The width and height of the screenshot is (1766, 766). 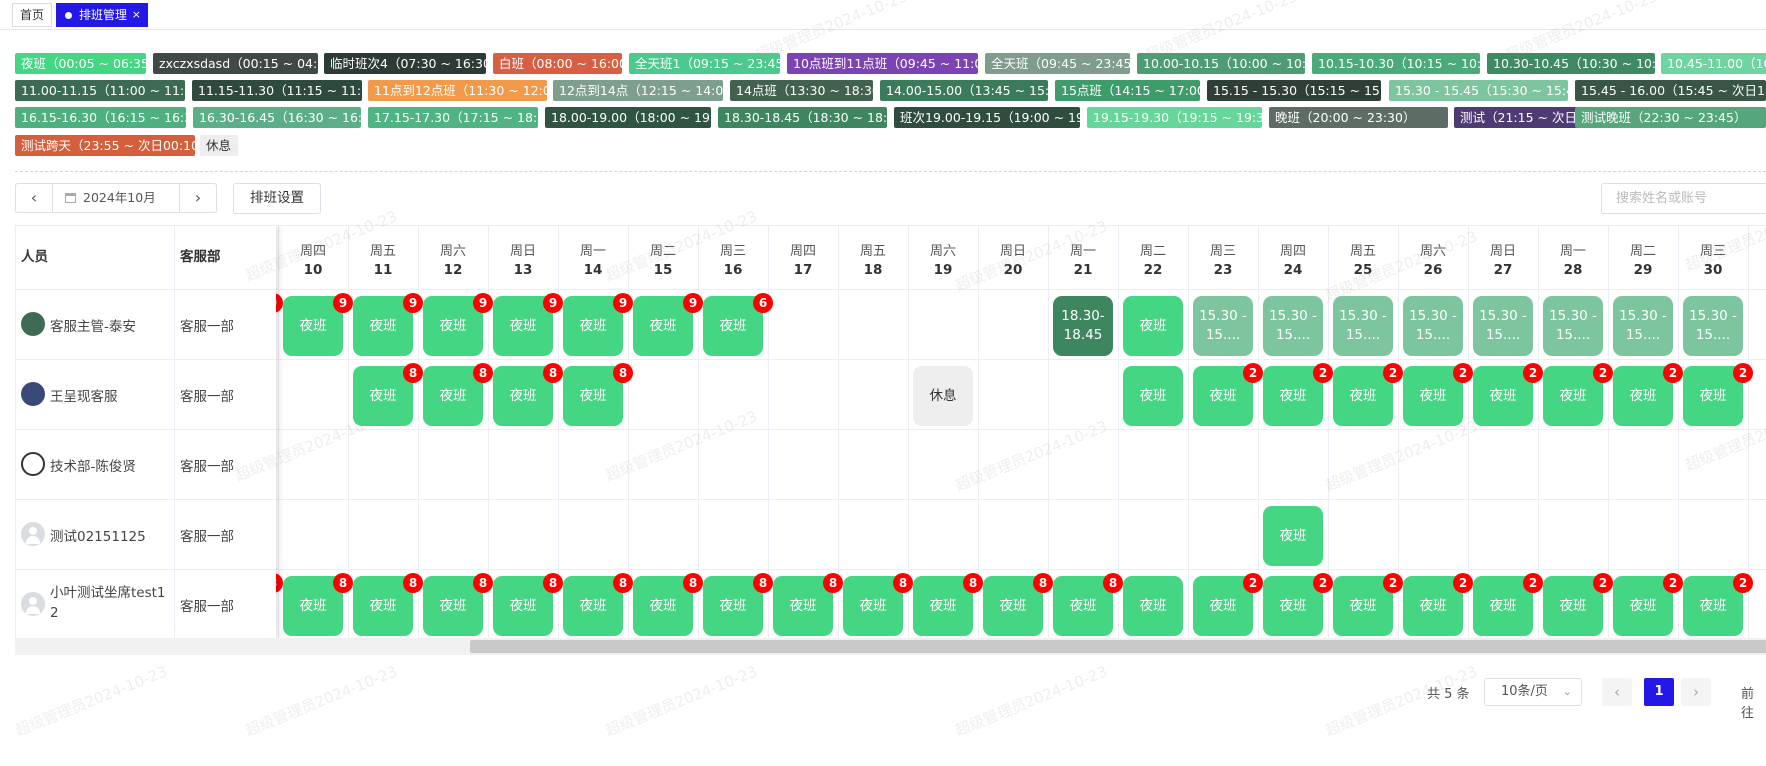 I want to click on shift-tag: 18.00-19.00（18:00 ~ 19:00）, so click(x=628, y=117).